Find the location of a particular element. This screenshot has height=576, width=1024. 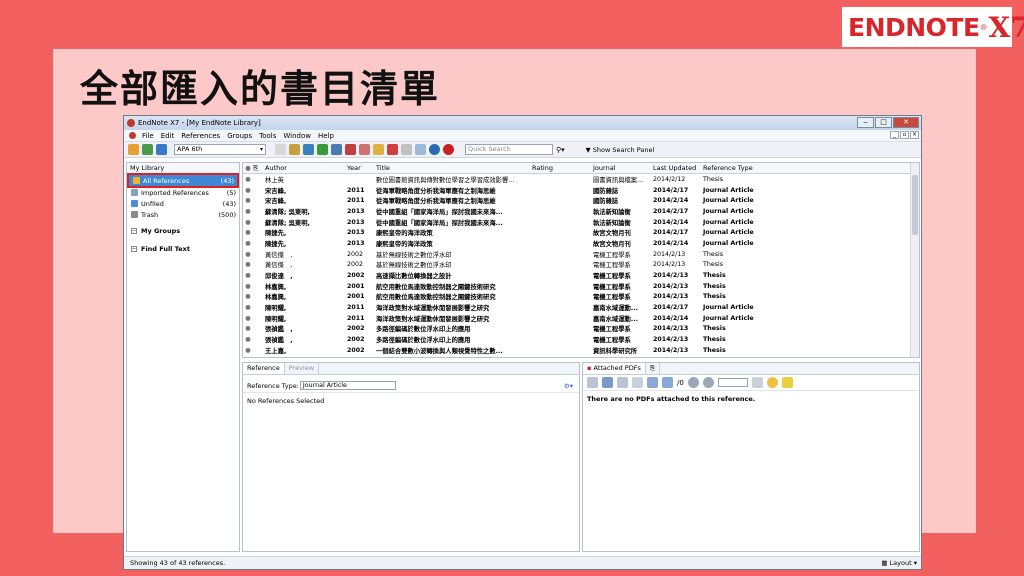

print-pdf-icon is located at coordinates (622, 382).